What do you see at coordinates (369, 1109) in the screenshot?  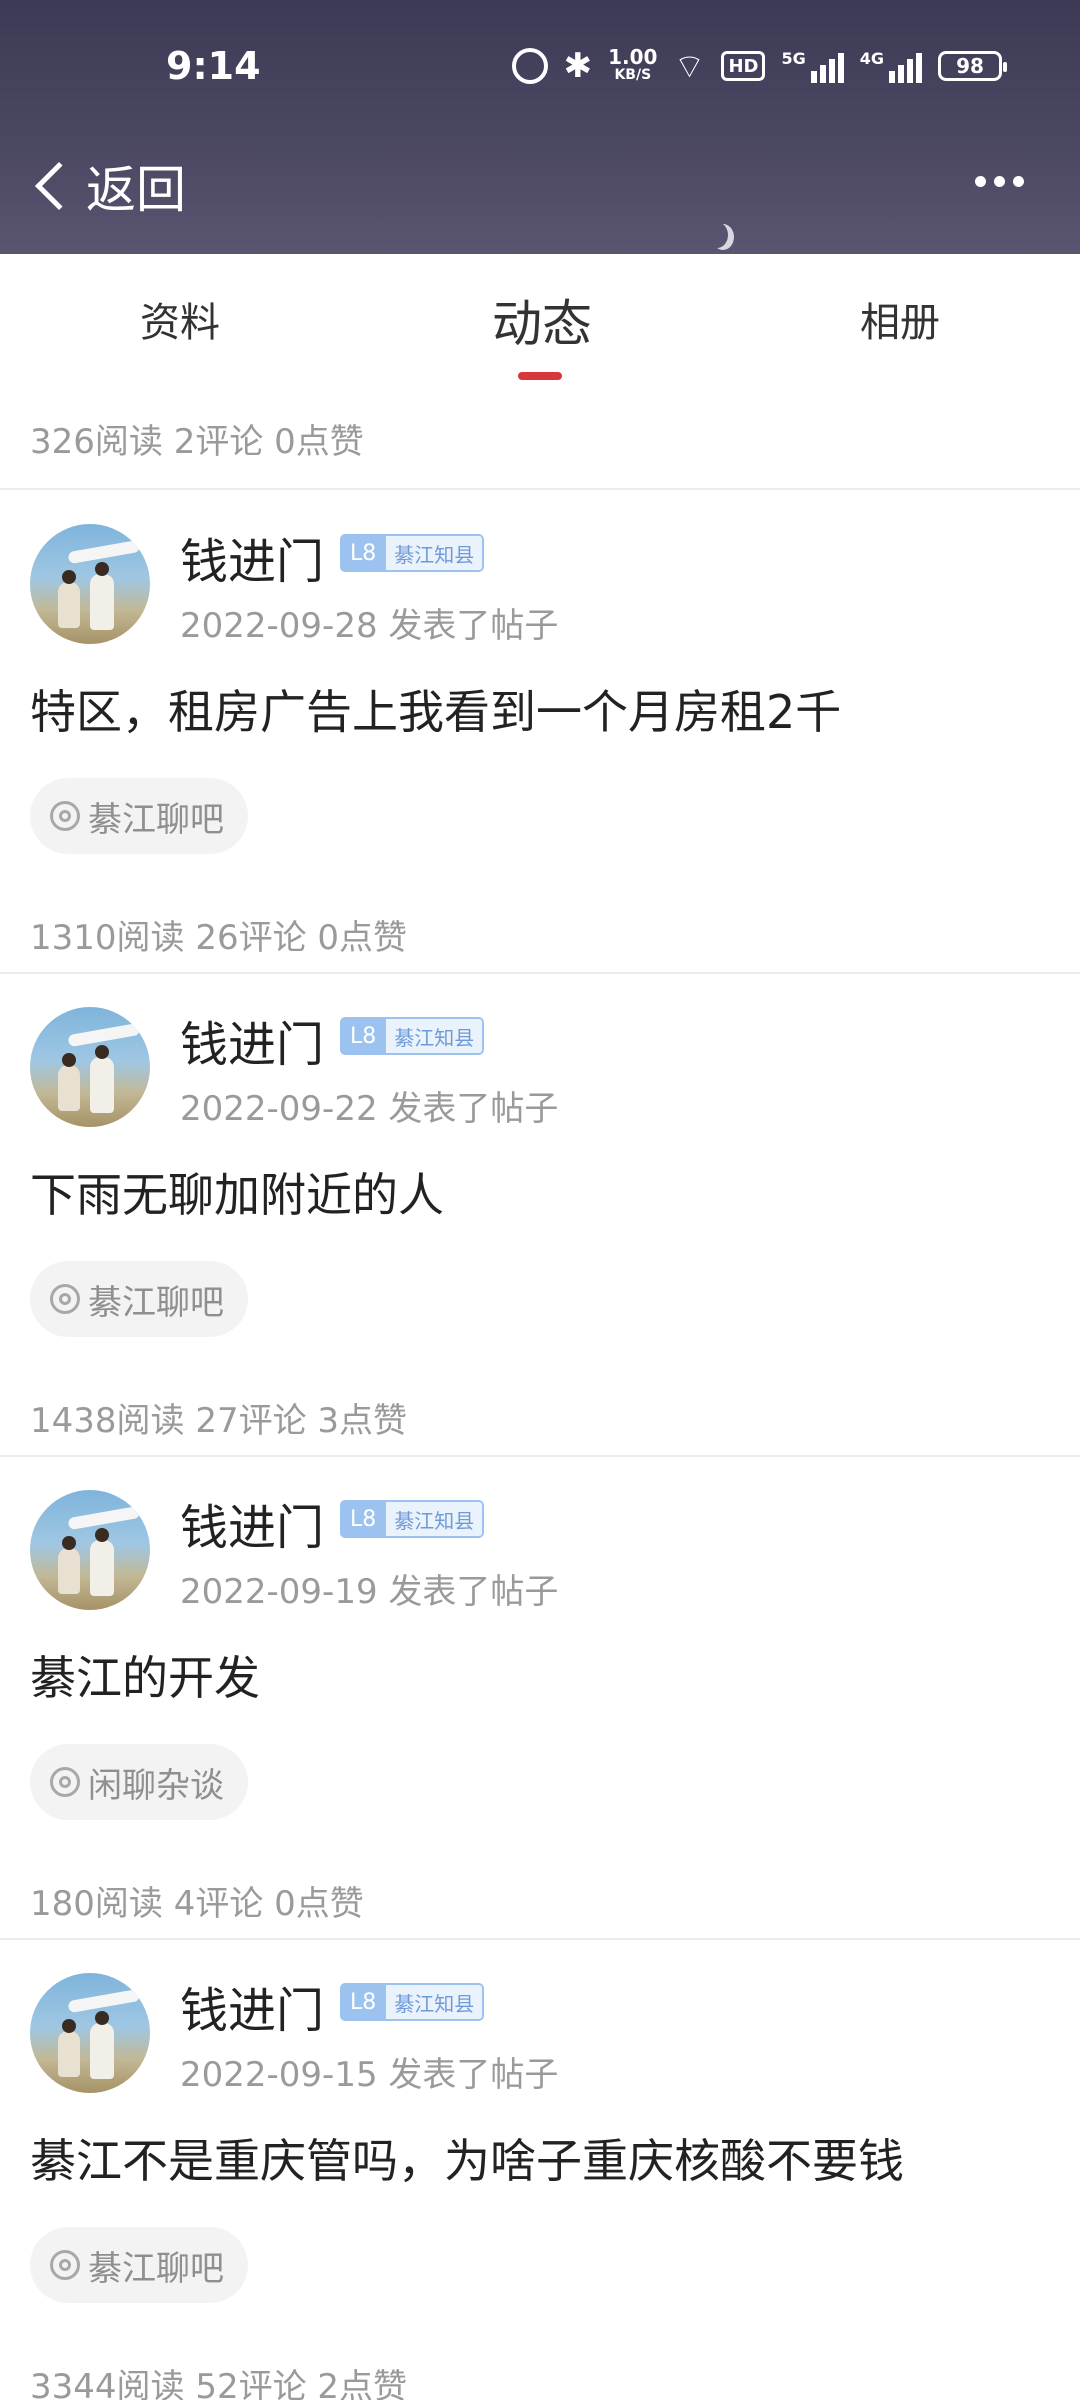 I see `post-meta: 2022-09-22 发表了帖子` at bounding box center [369, 1109].